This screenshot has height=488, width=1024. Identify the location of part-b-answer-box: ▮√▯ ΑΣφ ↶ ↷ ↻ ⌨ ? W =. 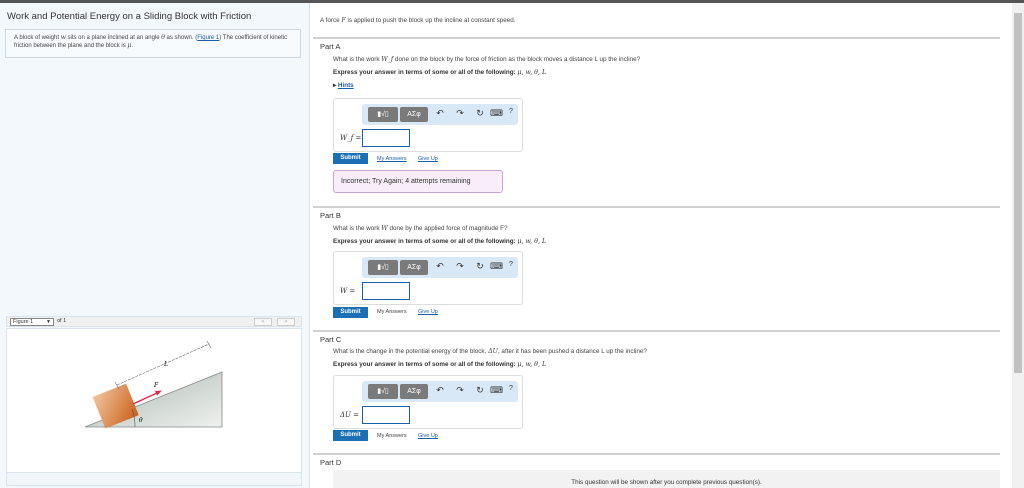
(428, 278).